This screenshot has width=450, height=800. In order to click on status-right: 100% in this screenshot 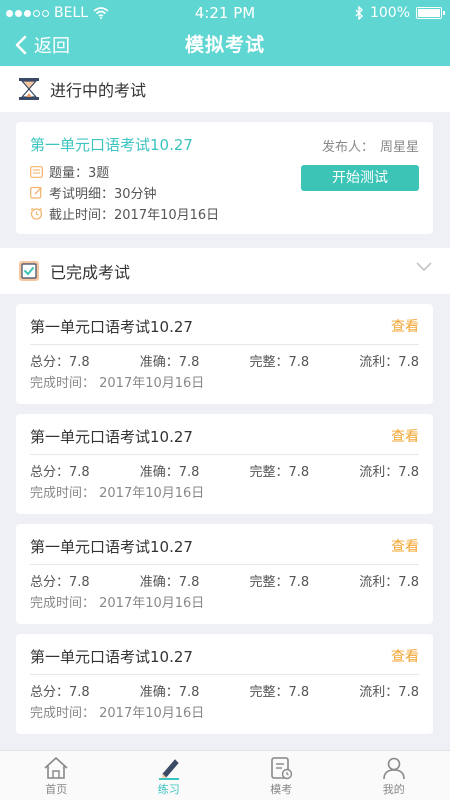, I will do `click(400, 13)`.